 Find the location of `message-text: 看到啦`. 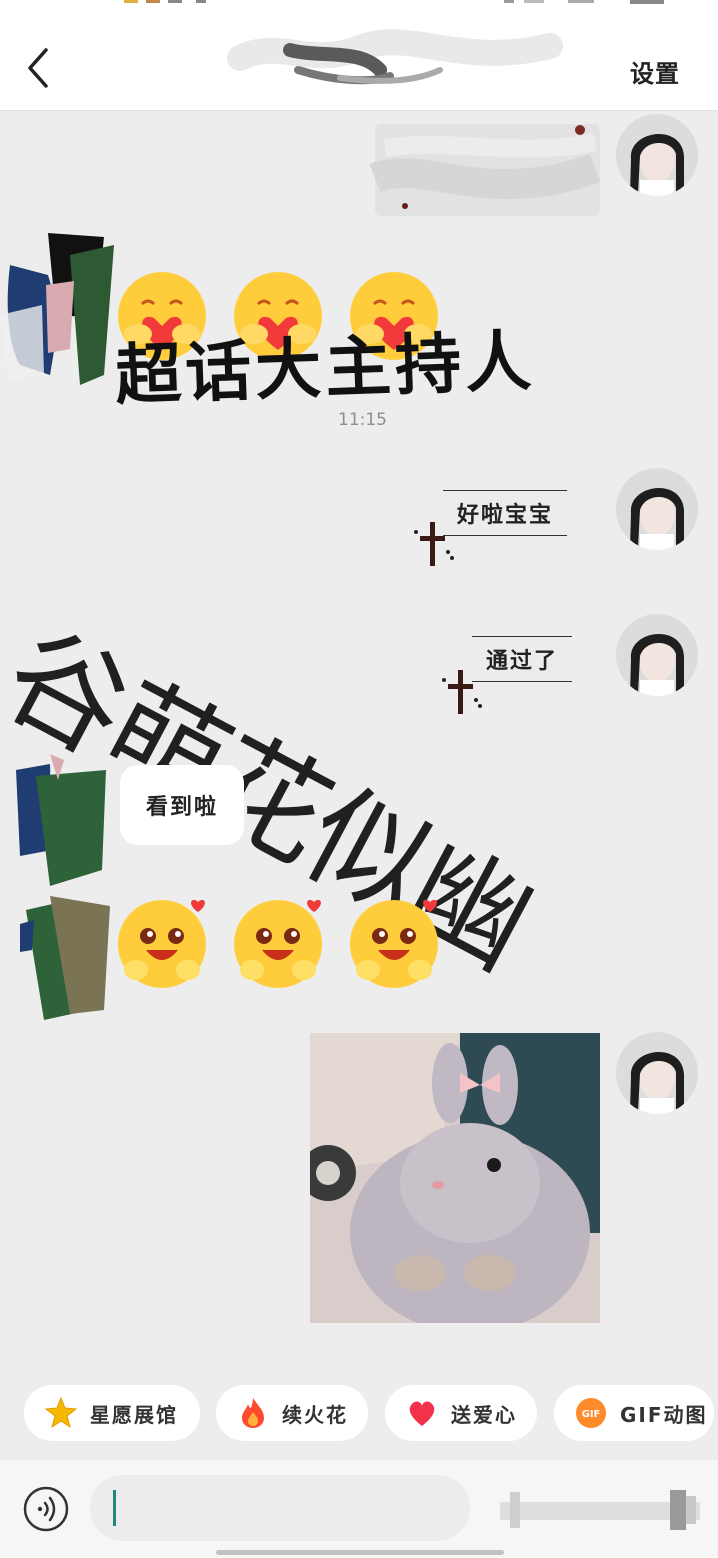

message-text: 看到啦 is located at coordinates (182, 807).